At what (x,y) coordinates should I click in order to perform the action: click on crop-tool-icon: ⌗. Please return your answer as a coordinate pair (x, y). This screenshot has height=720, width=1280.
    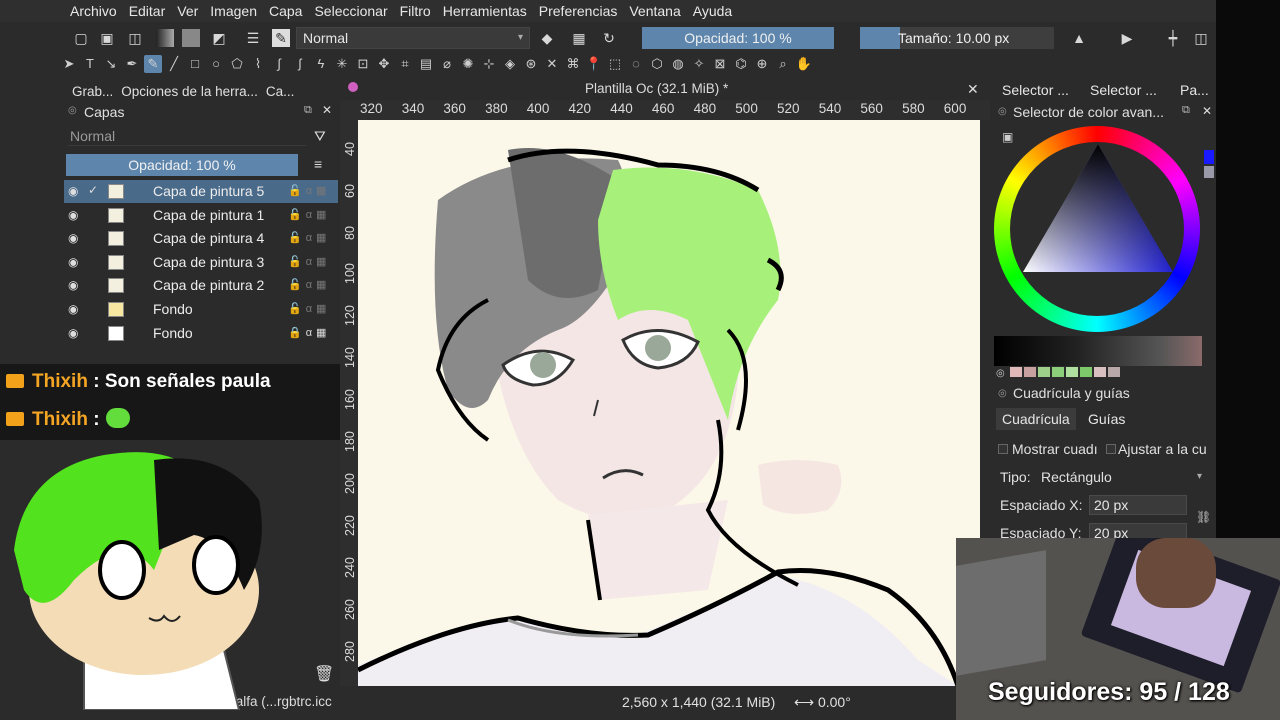
    Looking at the image, I should click on (405, 64).